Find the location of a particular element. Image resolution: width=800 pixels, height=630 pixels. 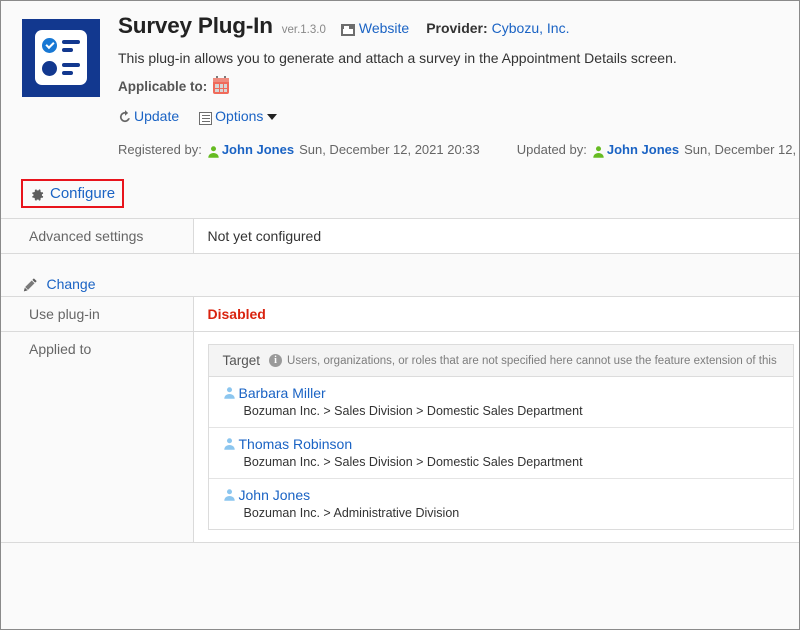

updated-by-user-link: John Jones is located at coordinates (643, 149).